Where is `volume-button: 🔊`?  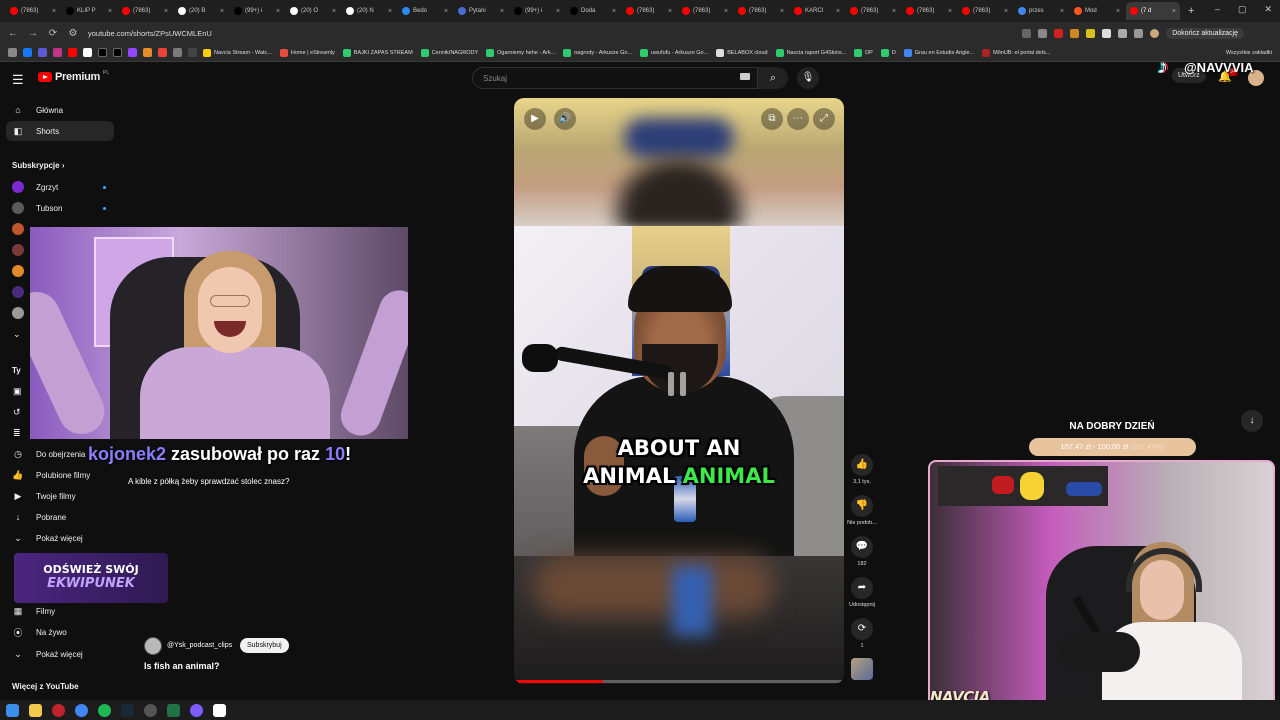 volume-button: 🔊 is located at coordinates (565, 119).